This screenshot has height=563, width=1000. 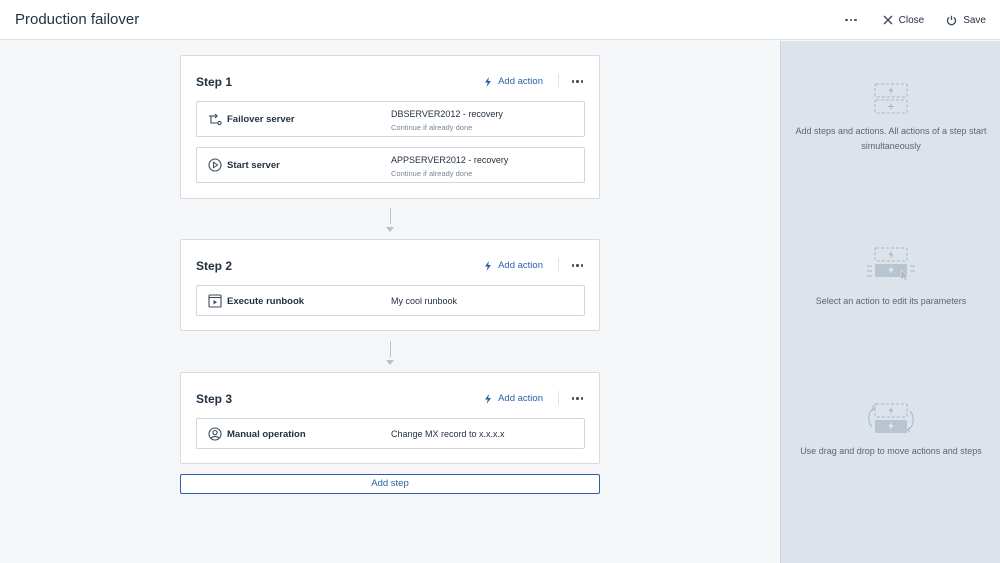 What do you see at coordinates (215, 165) in the screenshot?
I see `play-circle-icon` at bounding box center [215, 165].